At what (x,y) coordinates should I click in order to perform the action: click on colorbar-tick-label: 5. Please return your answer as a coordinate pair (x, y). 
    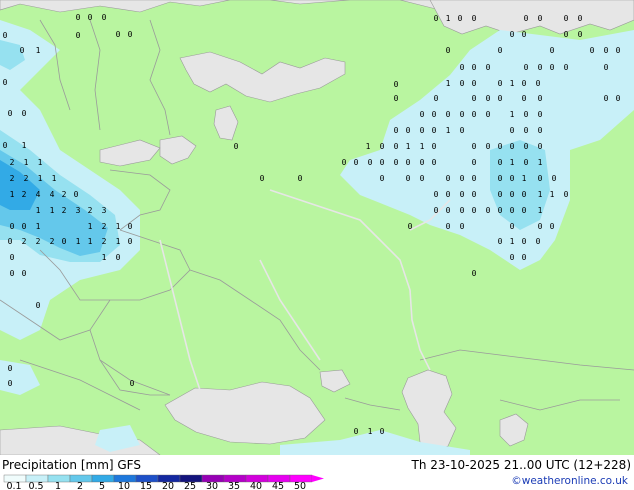
    Looking at the image, I should click on (102, 485).